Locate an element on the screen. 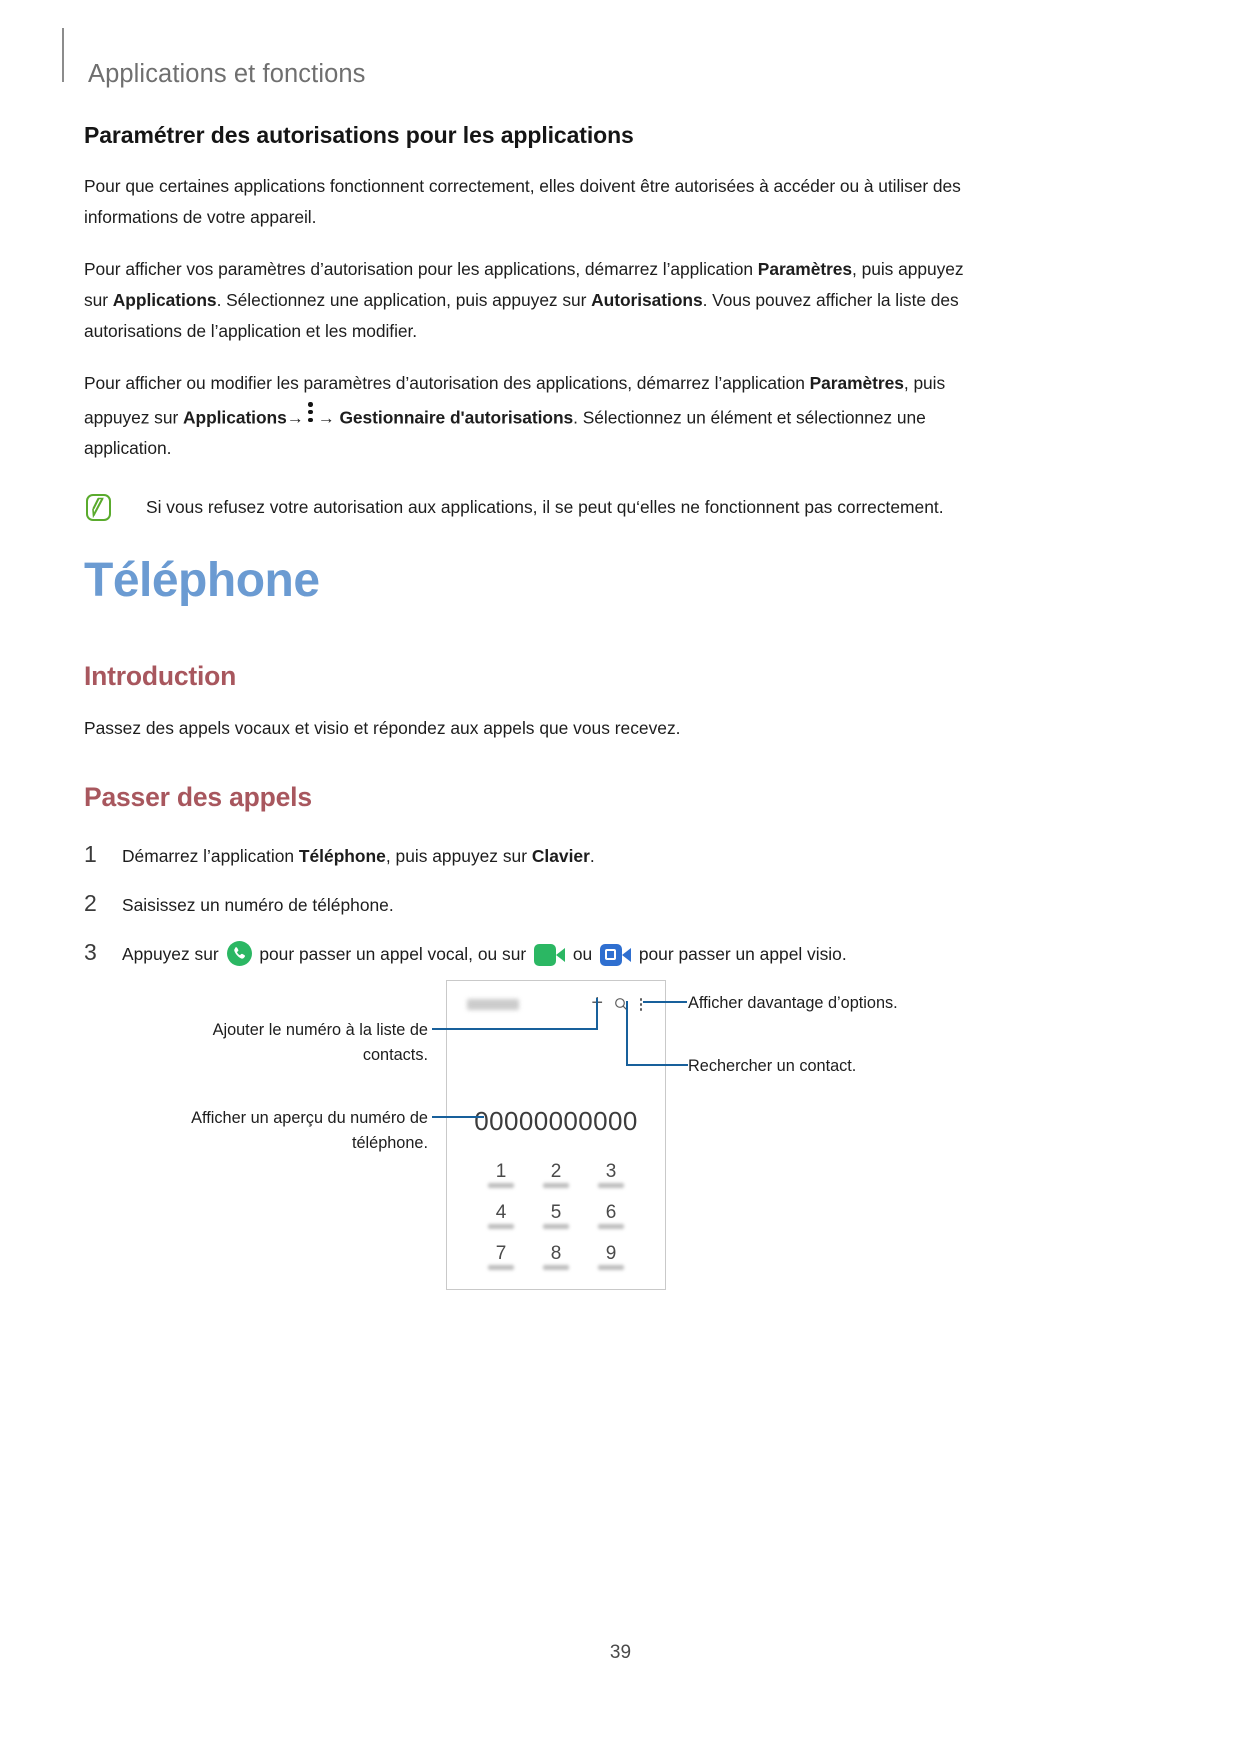  dialpad-row: 1 2 3 is located at coordinates (556, 1174).